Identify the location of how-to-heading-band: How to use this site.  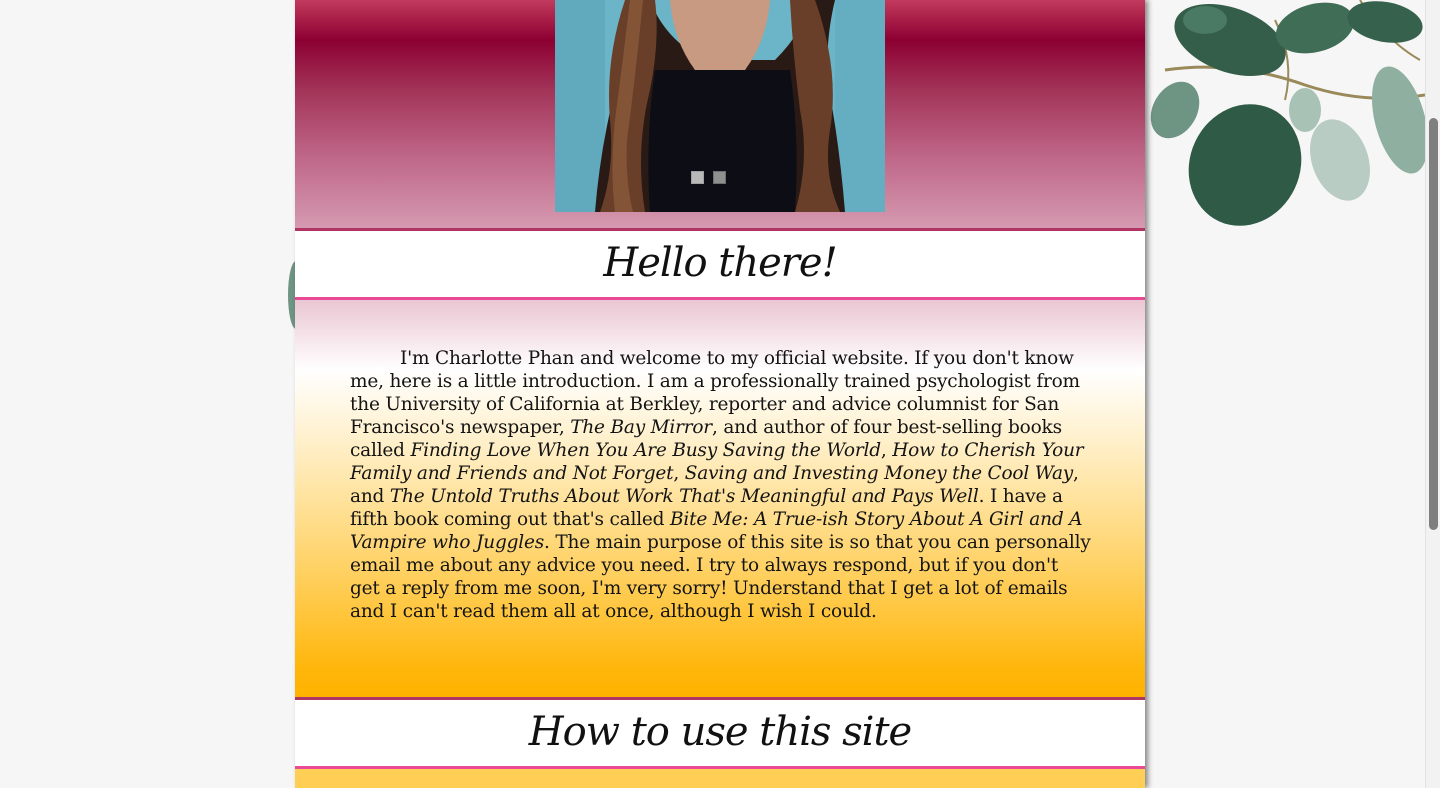
(720, 733).